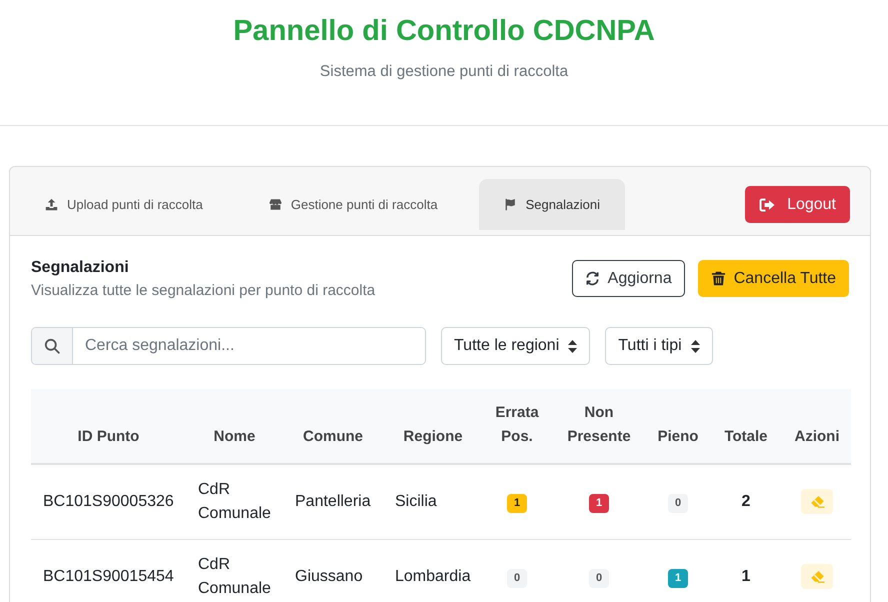  I want to click on tab: Segnalazioni, so click(552, 204).